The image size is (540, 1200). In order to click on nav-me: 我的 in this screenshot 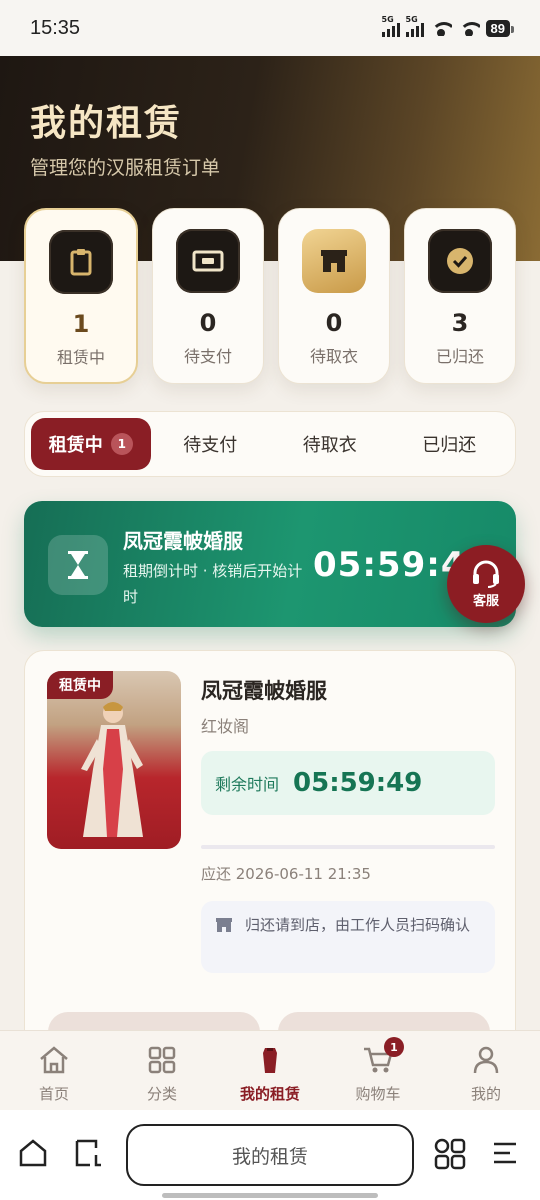, I will do `click(486, 1070)`.